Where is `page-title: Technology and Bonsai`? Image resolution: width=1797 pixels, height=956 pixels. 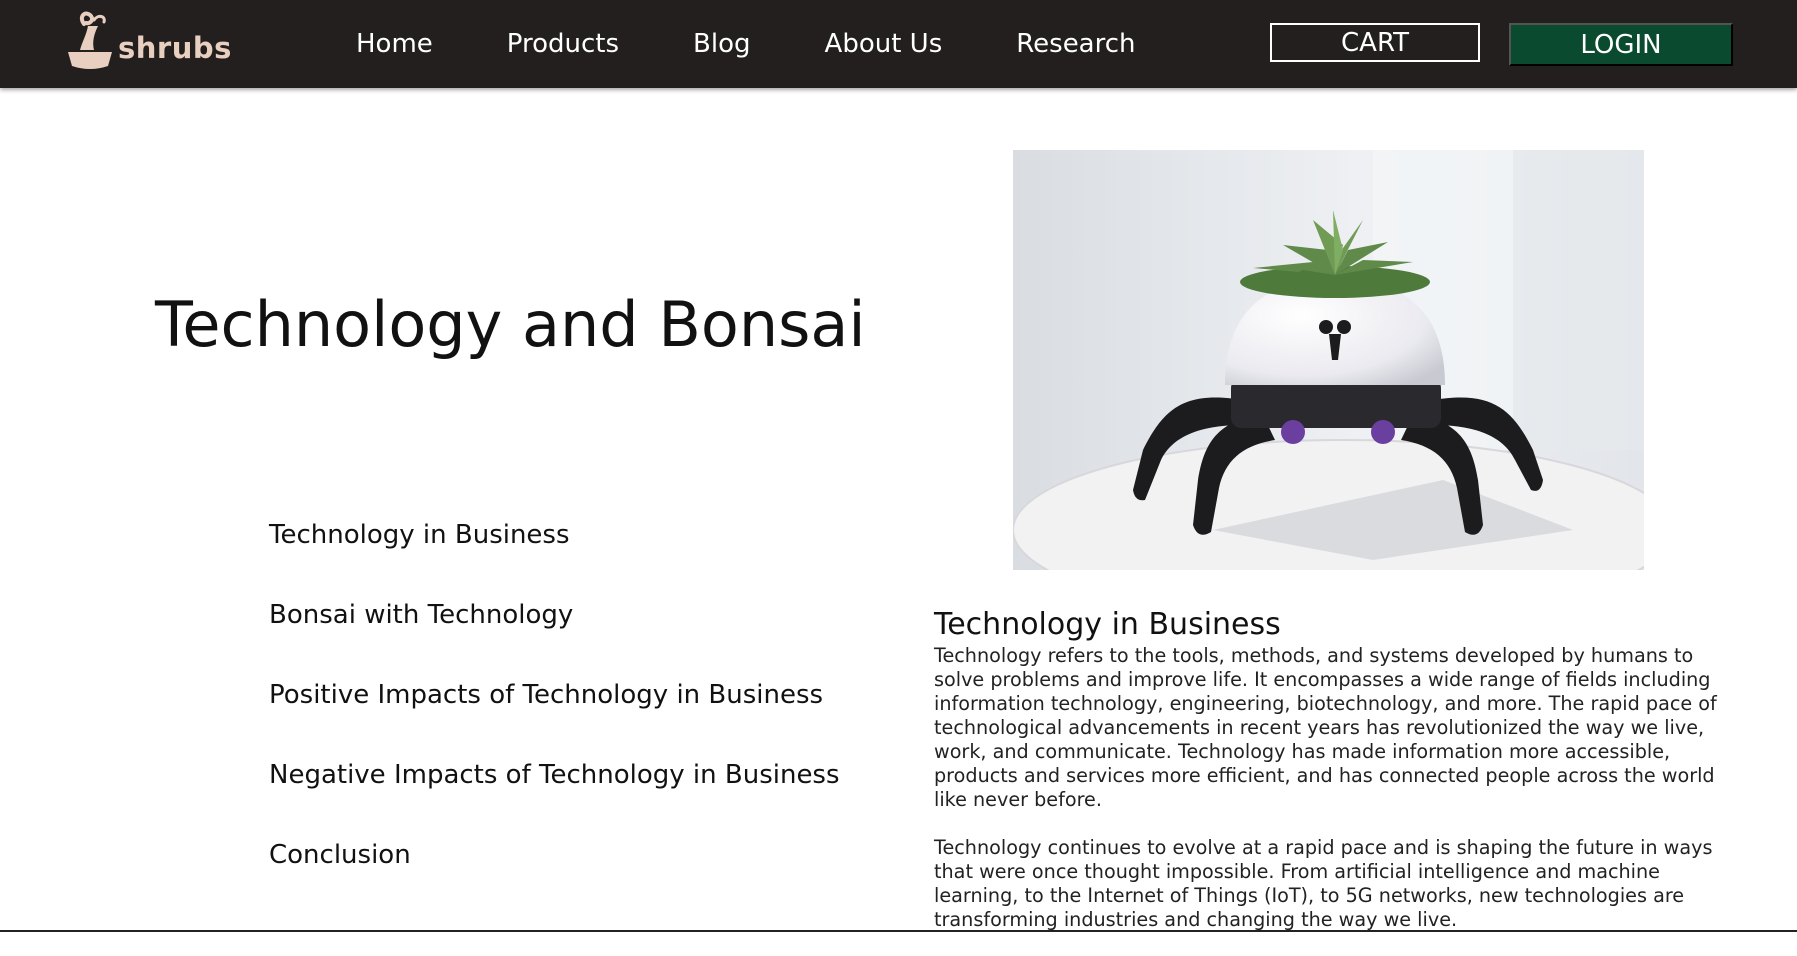
page-title: Technology and Bonsai is located at coordinates (510, 324).